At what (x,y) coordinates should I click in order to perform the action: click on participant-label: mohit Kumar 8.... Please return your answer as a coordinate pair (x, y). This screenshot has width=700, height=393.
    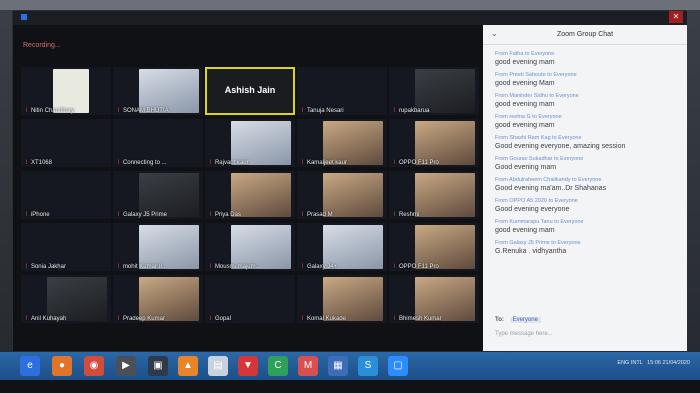
    Looking at the image, I should click on (144, 267).